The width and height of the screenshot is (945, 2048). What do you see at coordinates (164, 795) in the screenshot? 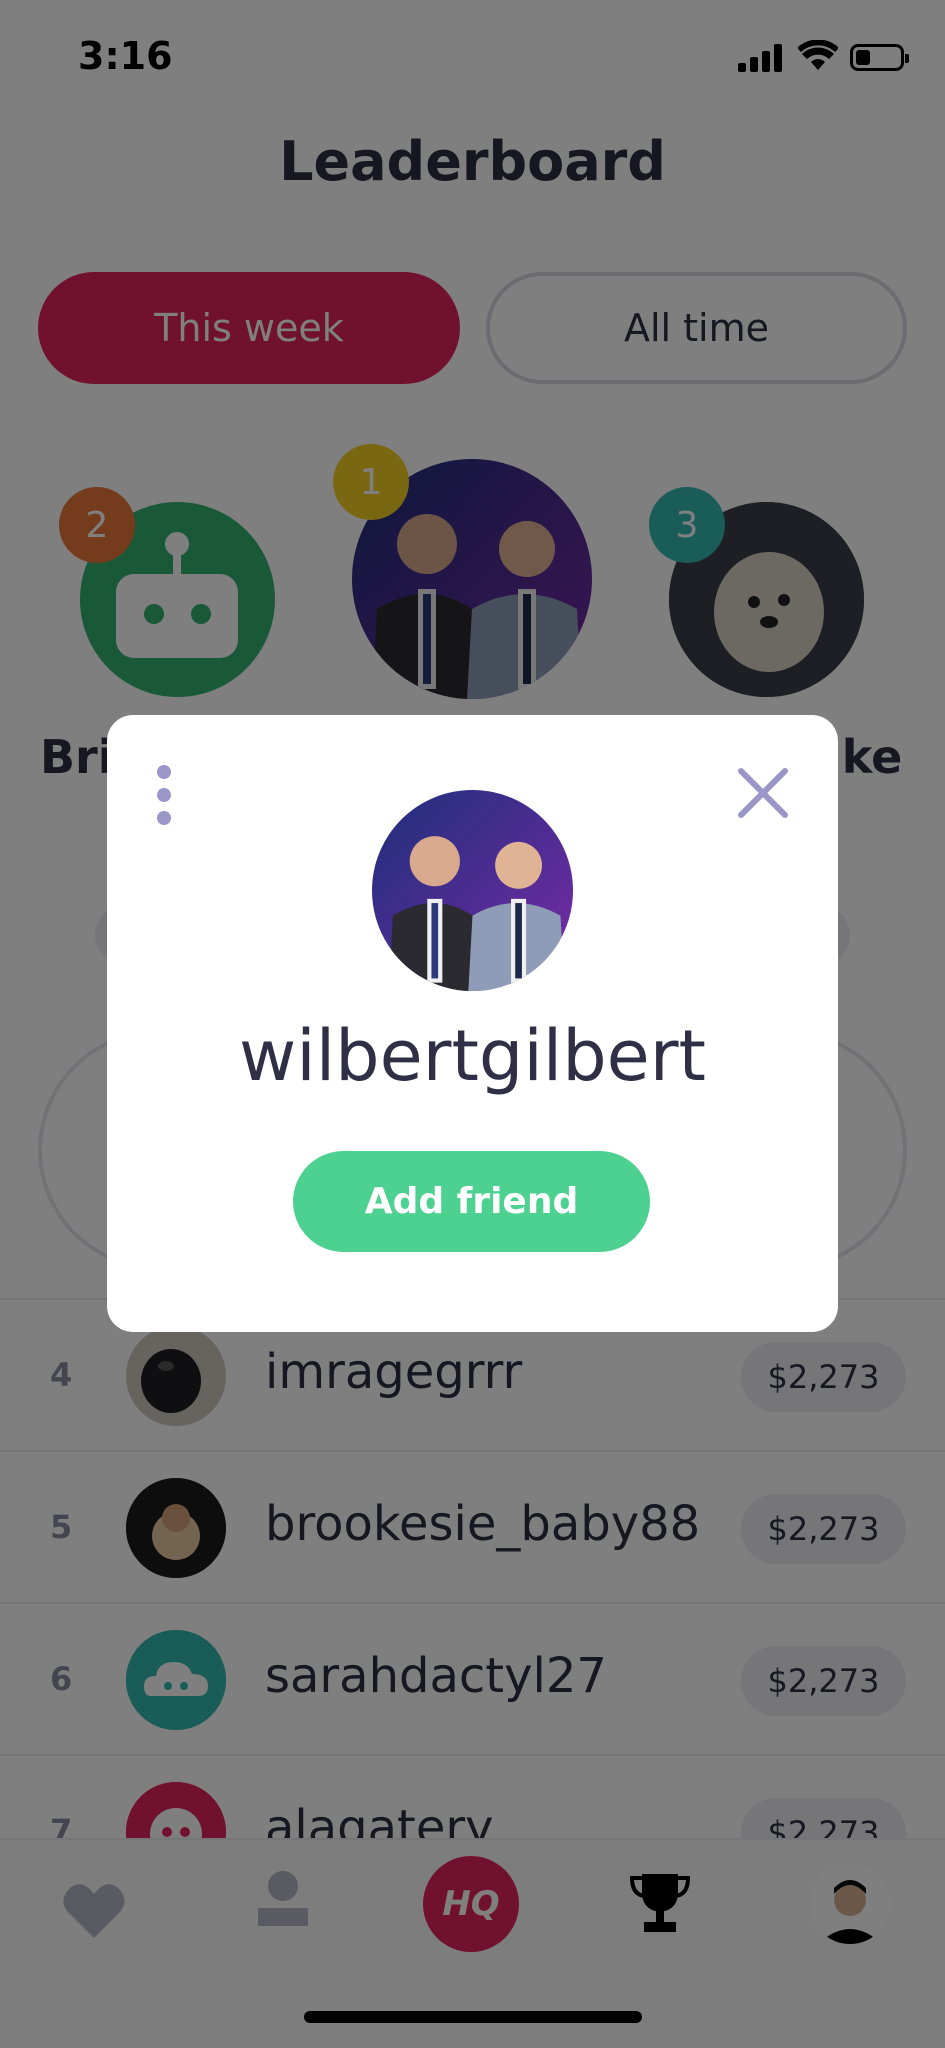
I see `more-options-icon` at bounding box center [164, 795].